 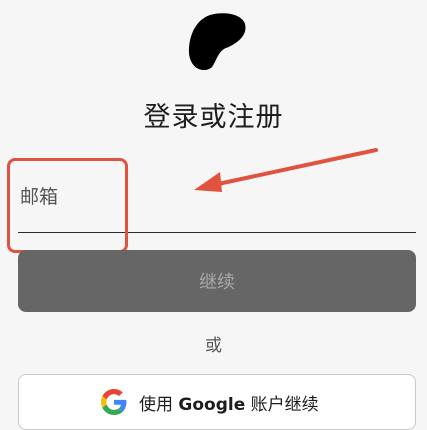 I want to click on email-field, so click(x=215, y=197).